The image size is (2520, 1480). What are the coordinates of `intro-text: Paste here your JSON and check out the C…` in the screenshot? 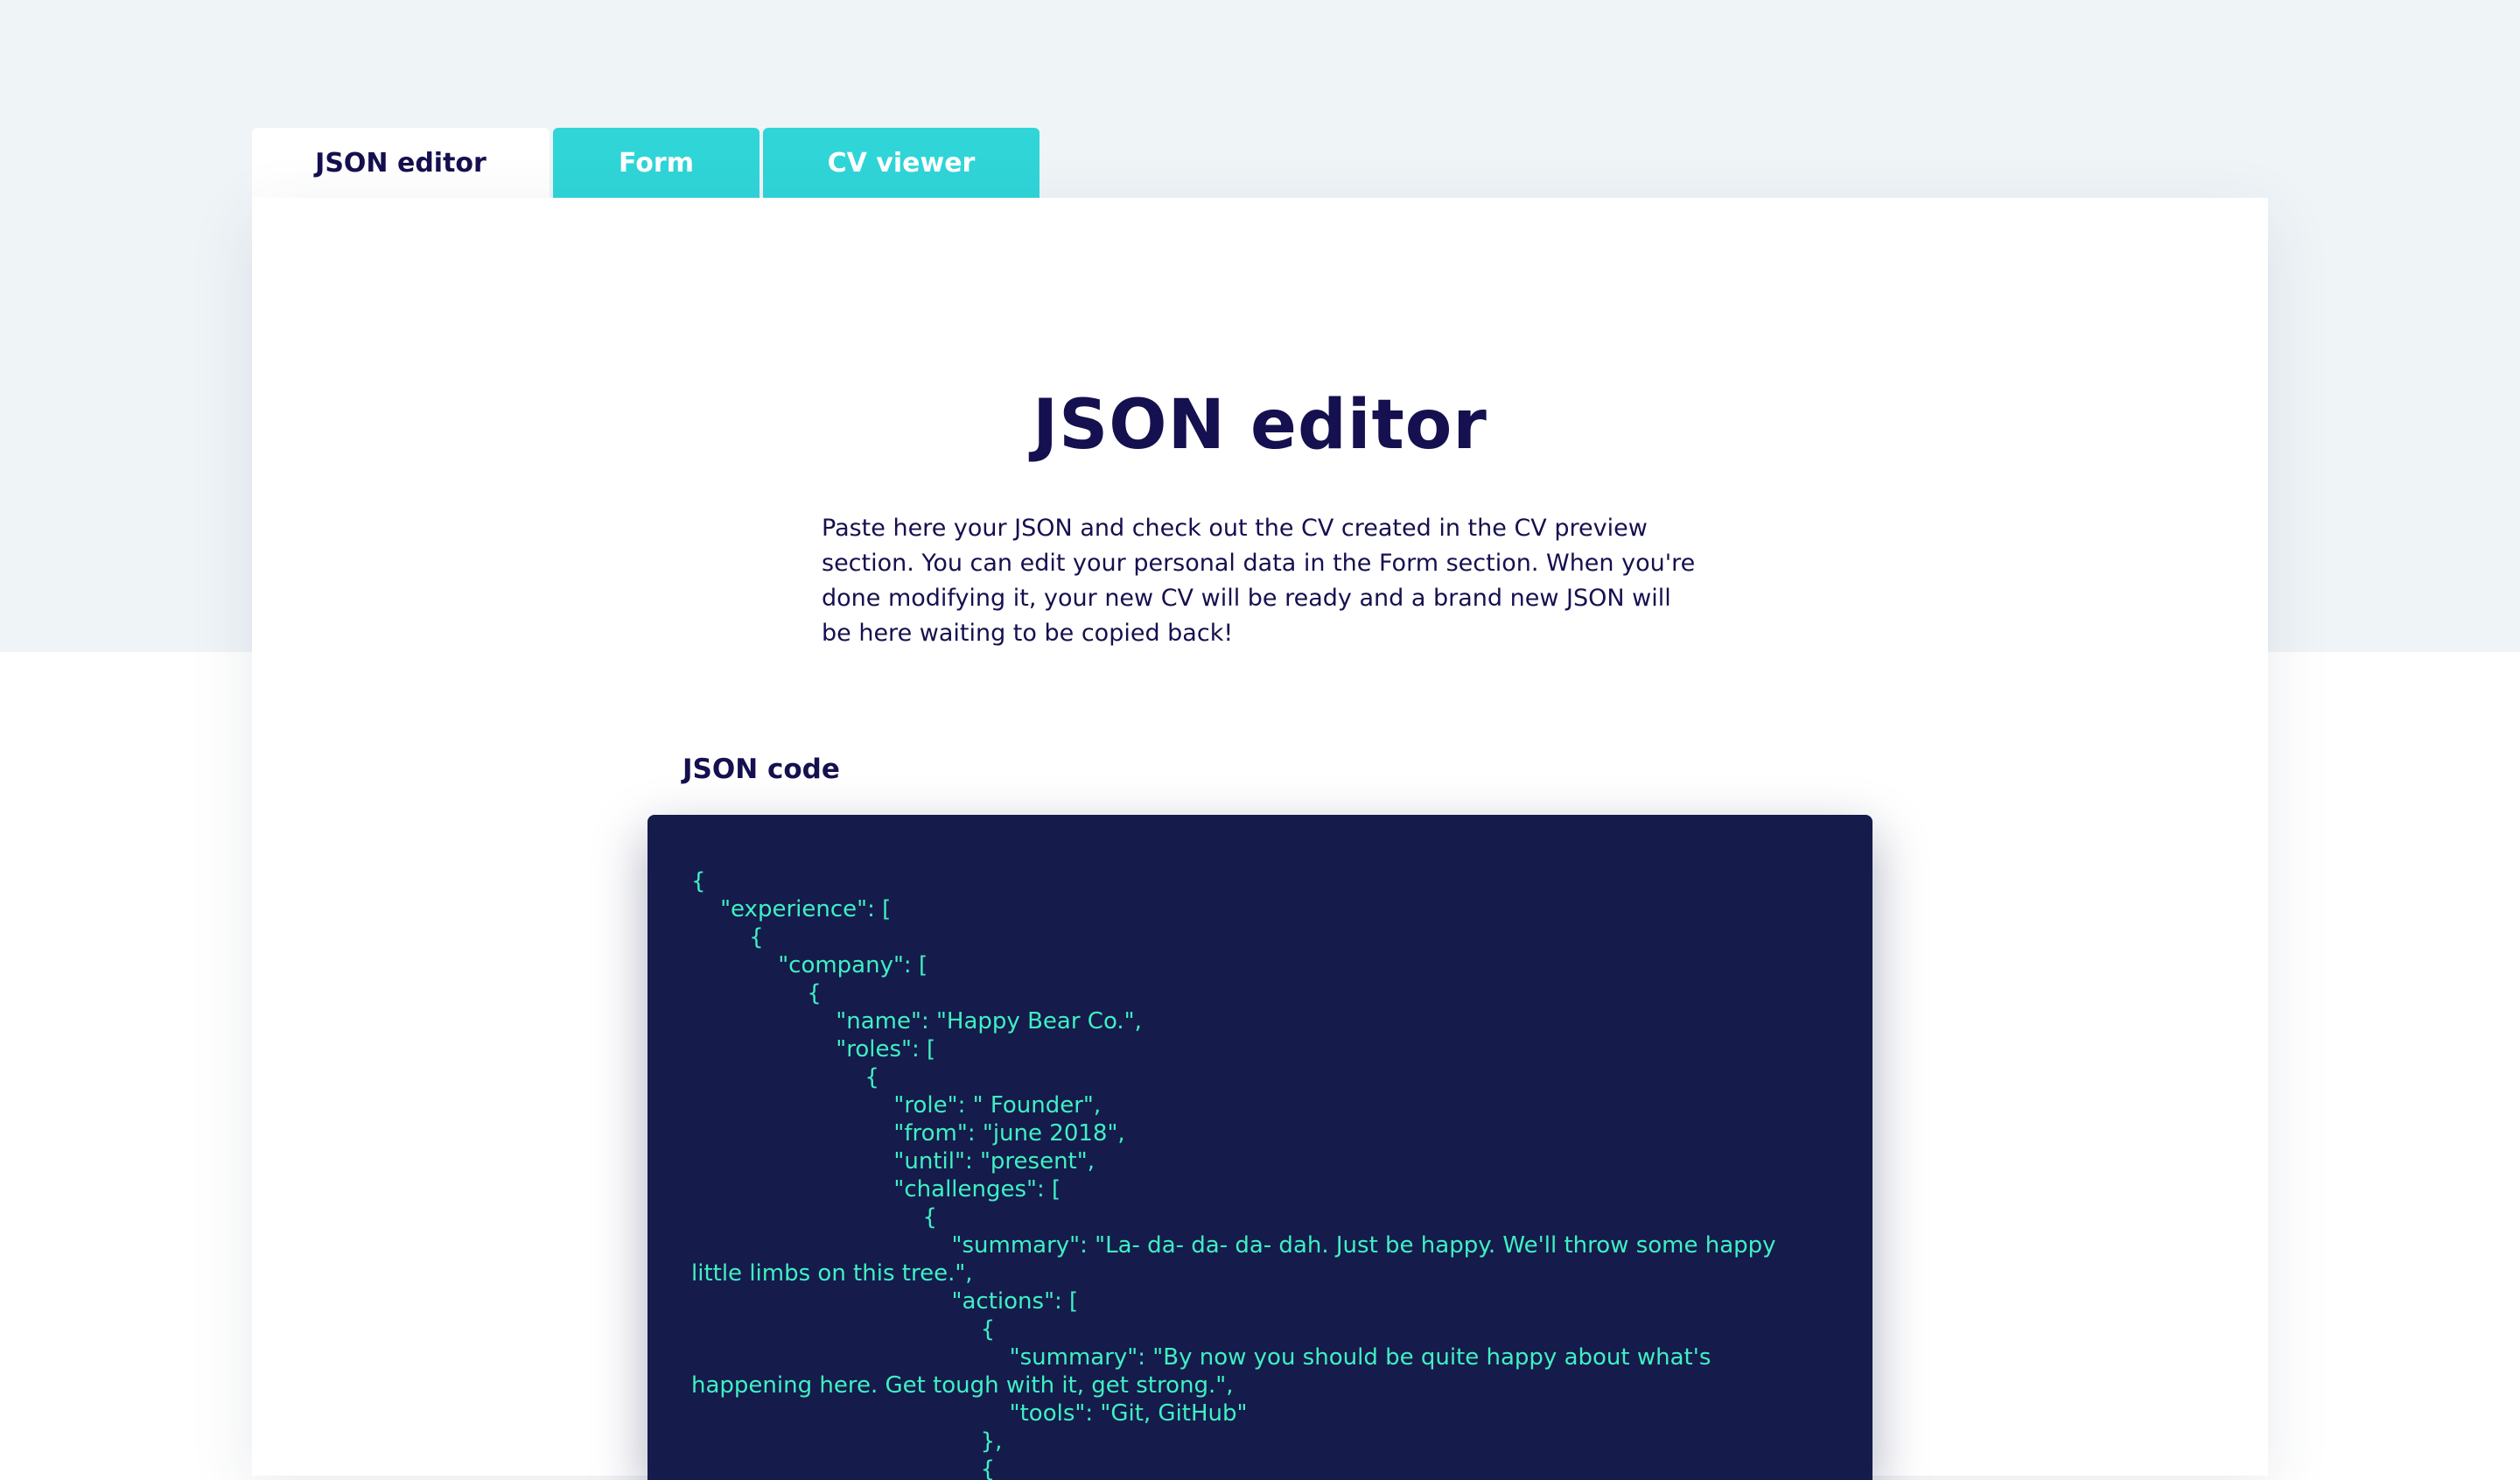 It's located at (1259, 581).